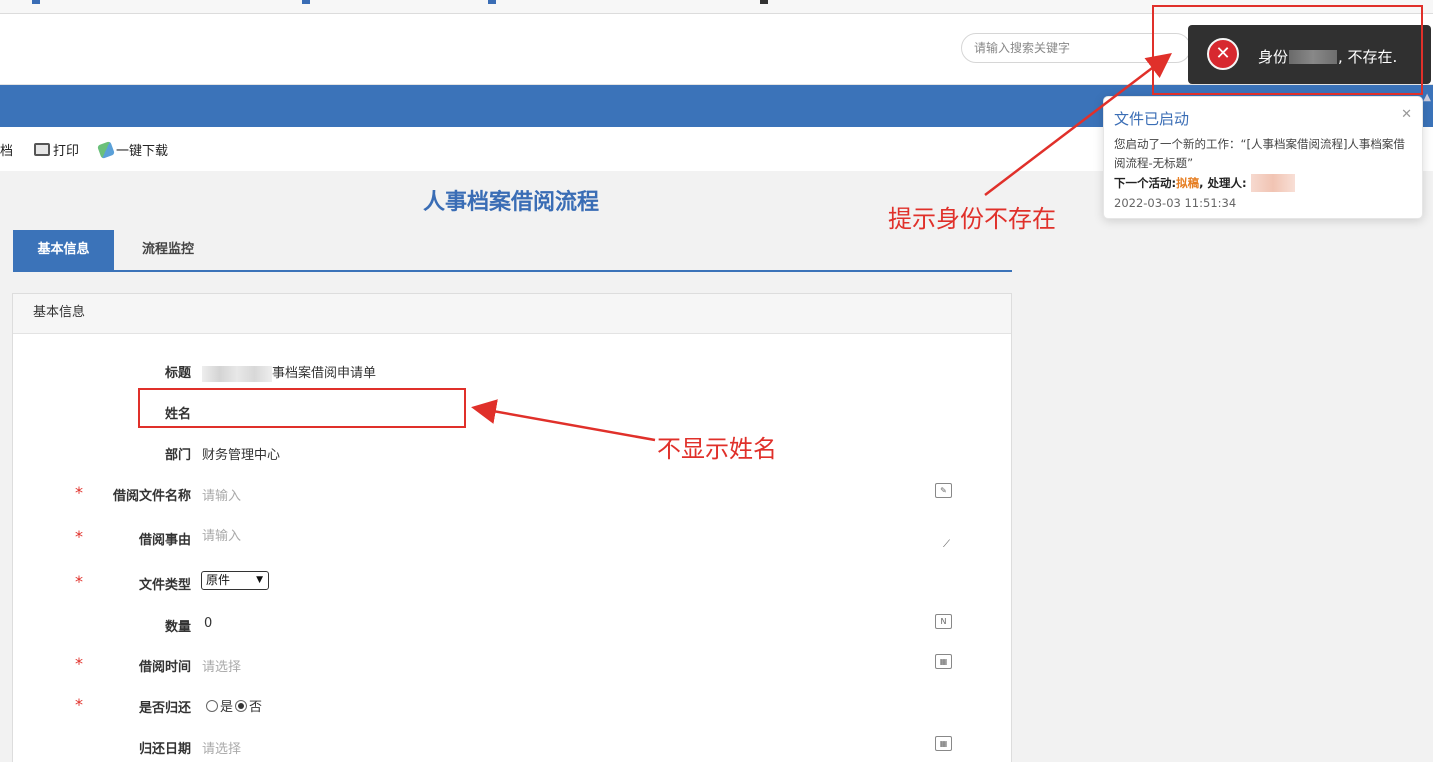 This screenshot has height=762, width=1433. What do you see at coordinates (563, 420) in the screenshot?
I see `arrow-to-name` at bounding box center [563, 420].